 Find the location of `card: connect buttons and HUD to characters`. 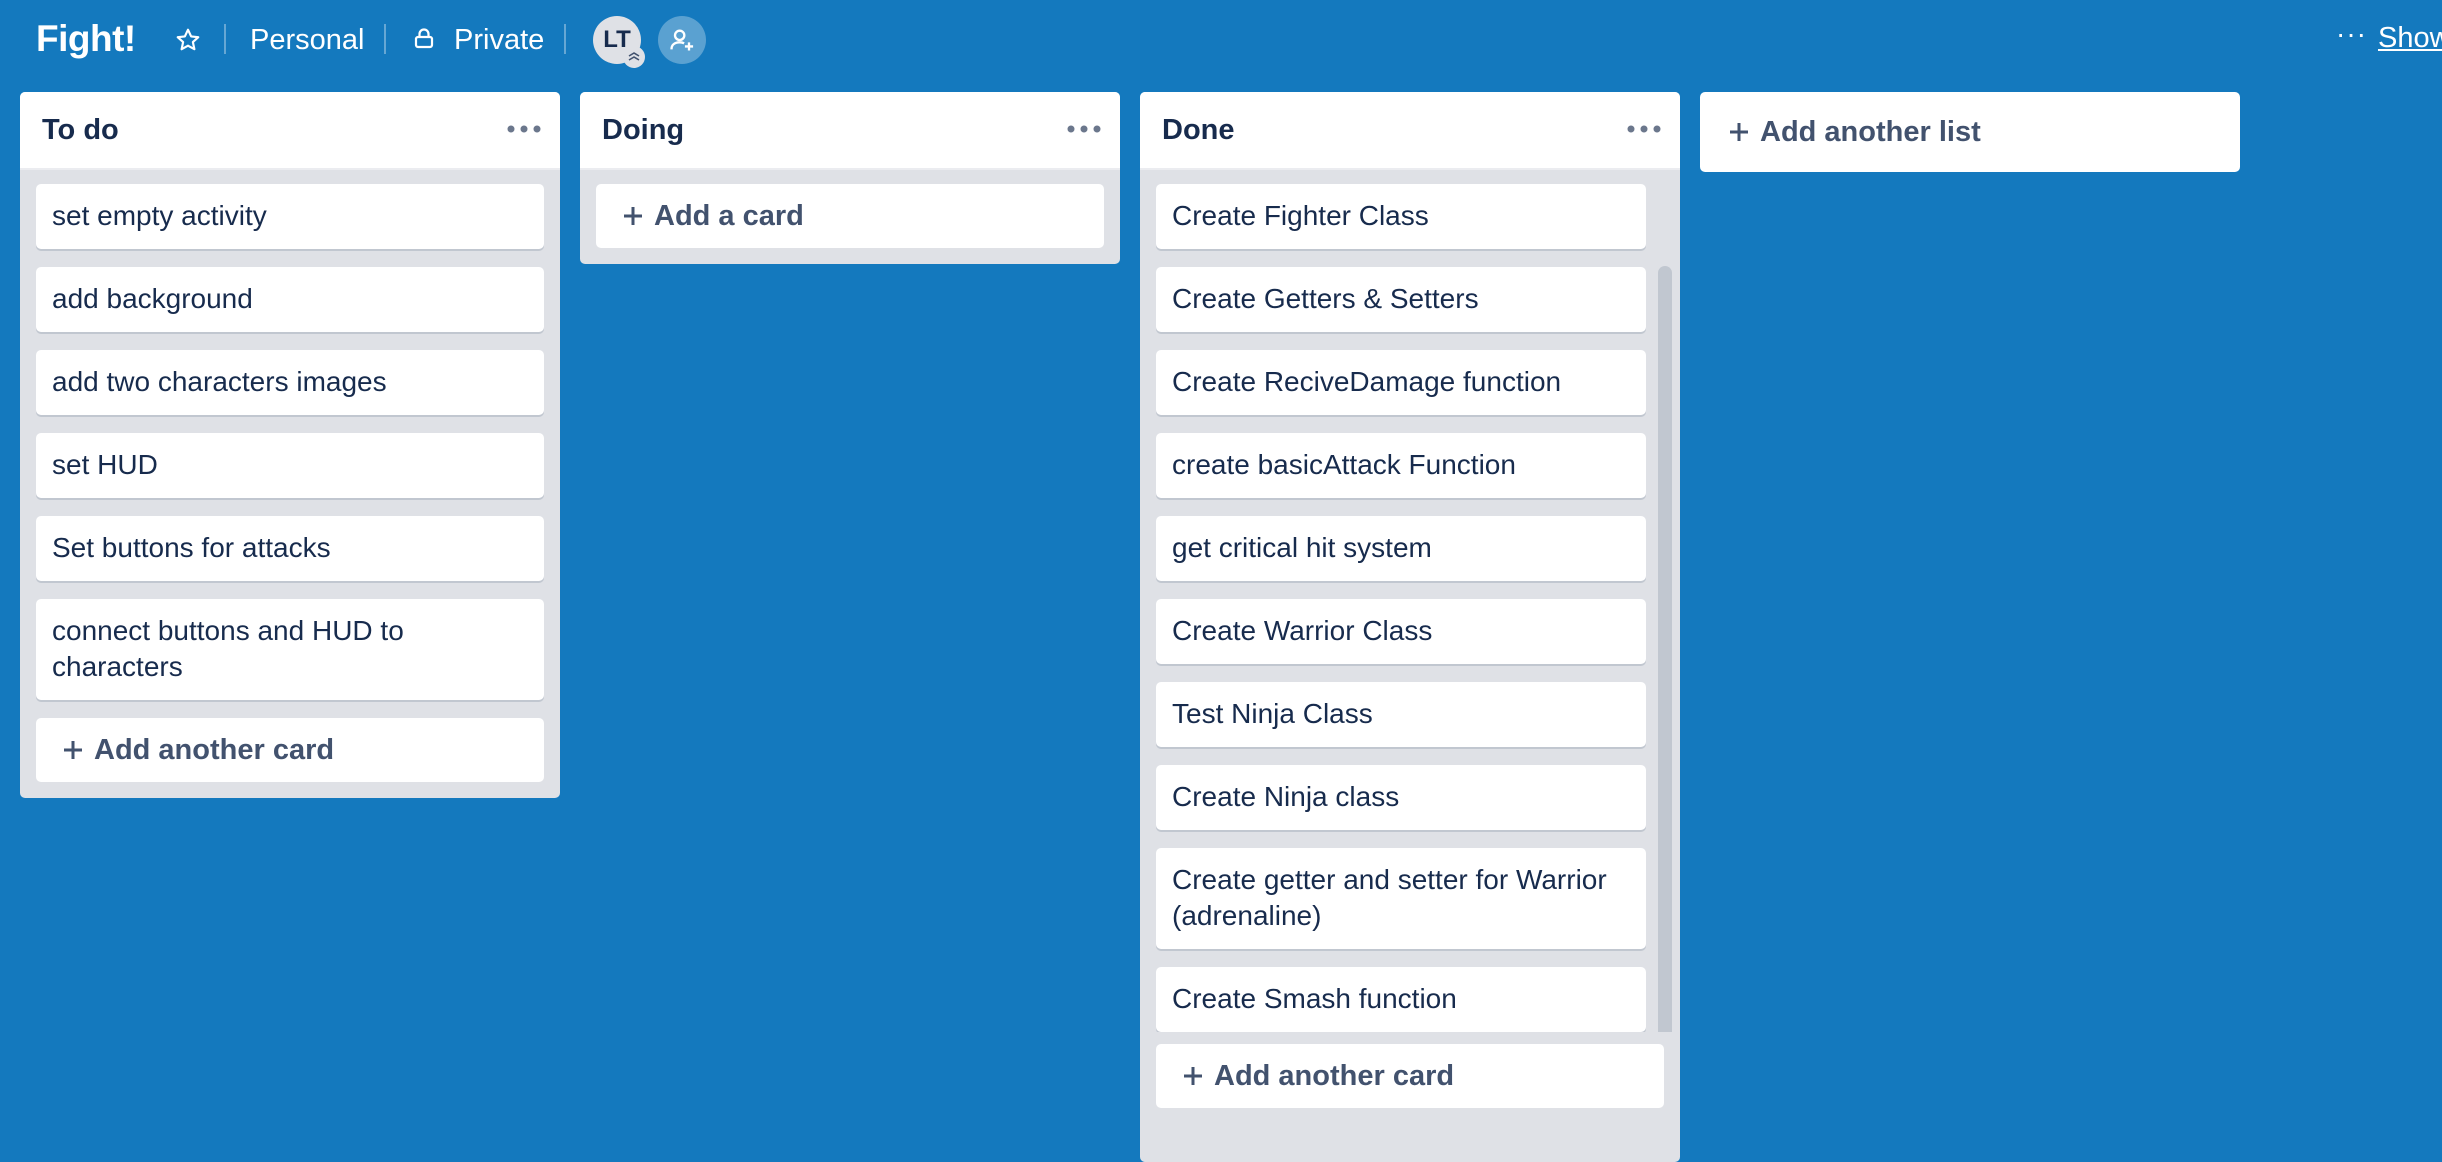

card: connect buttons and HUD to characters is located at coordinates (290, 649).